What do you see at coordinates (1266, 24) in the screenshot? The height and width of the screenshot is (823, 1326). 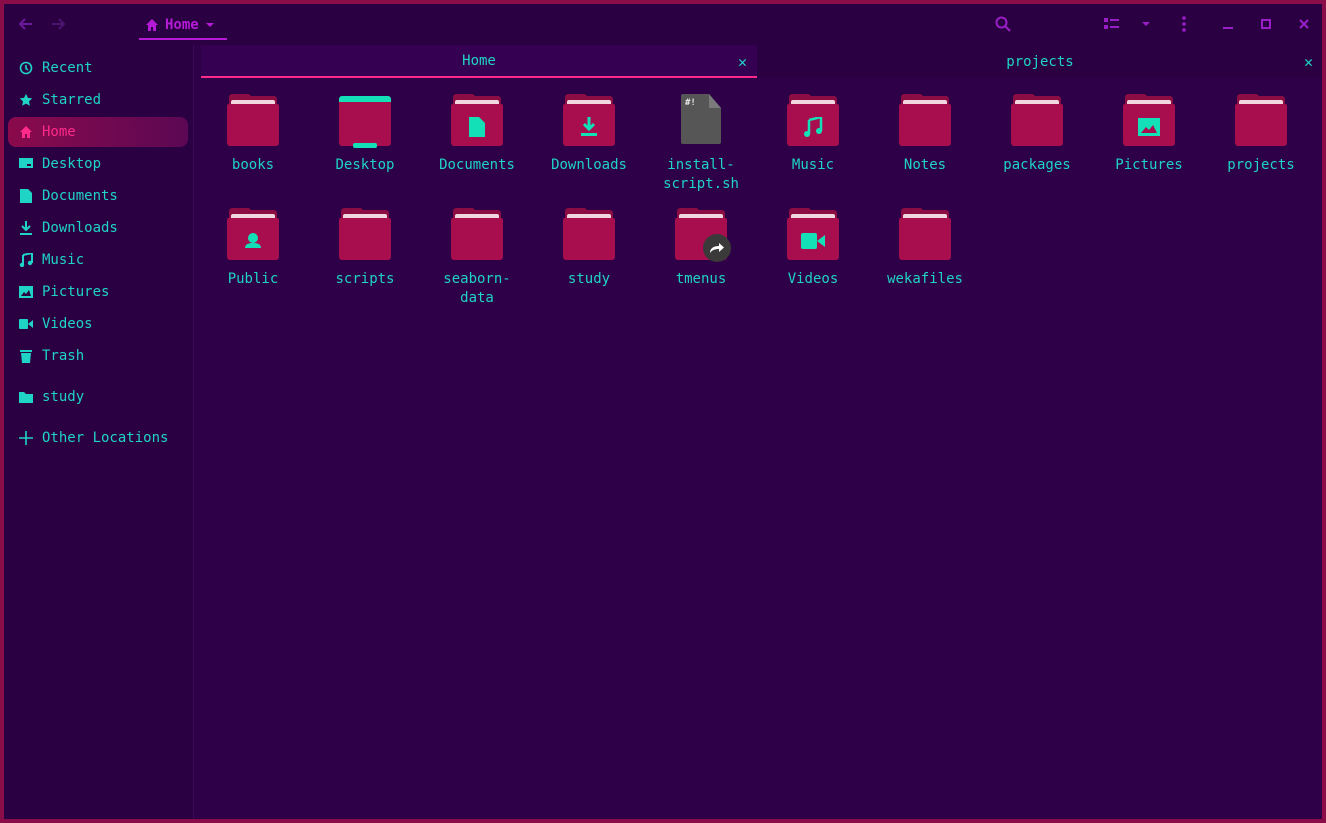 I see `maximize-icon` at bounding box center [1266, 24].